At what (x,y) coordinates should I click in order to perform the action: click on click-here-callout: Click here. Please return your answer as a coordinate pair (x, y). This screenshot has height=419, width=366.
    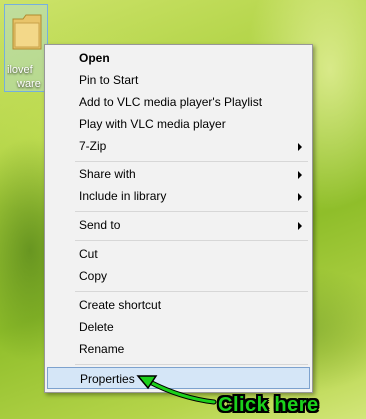
    Looking at the image, I should click on (268, 405).